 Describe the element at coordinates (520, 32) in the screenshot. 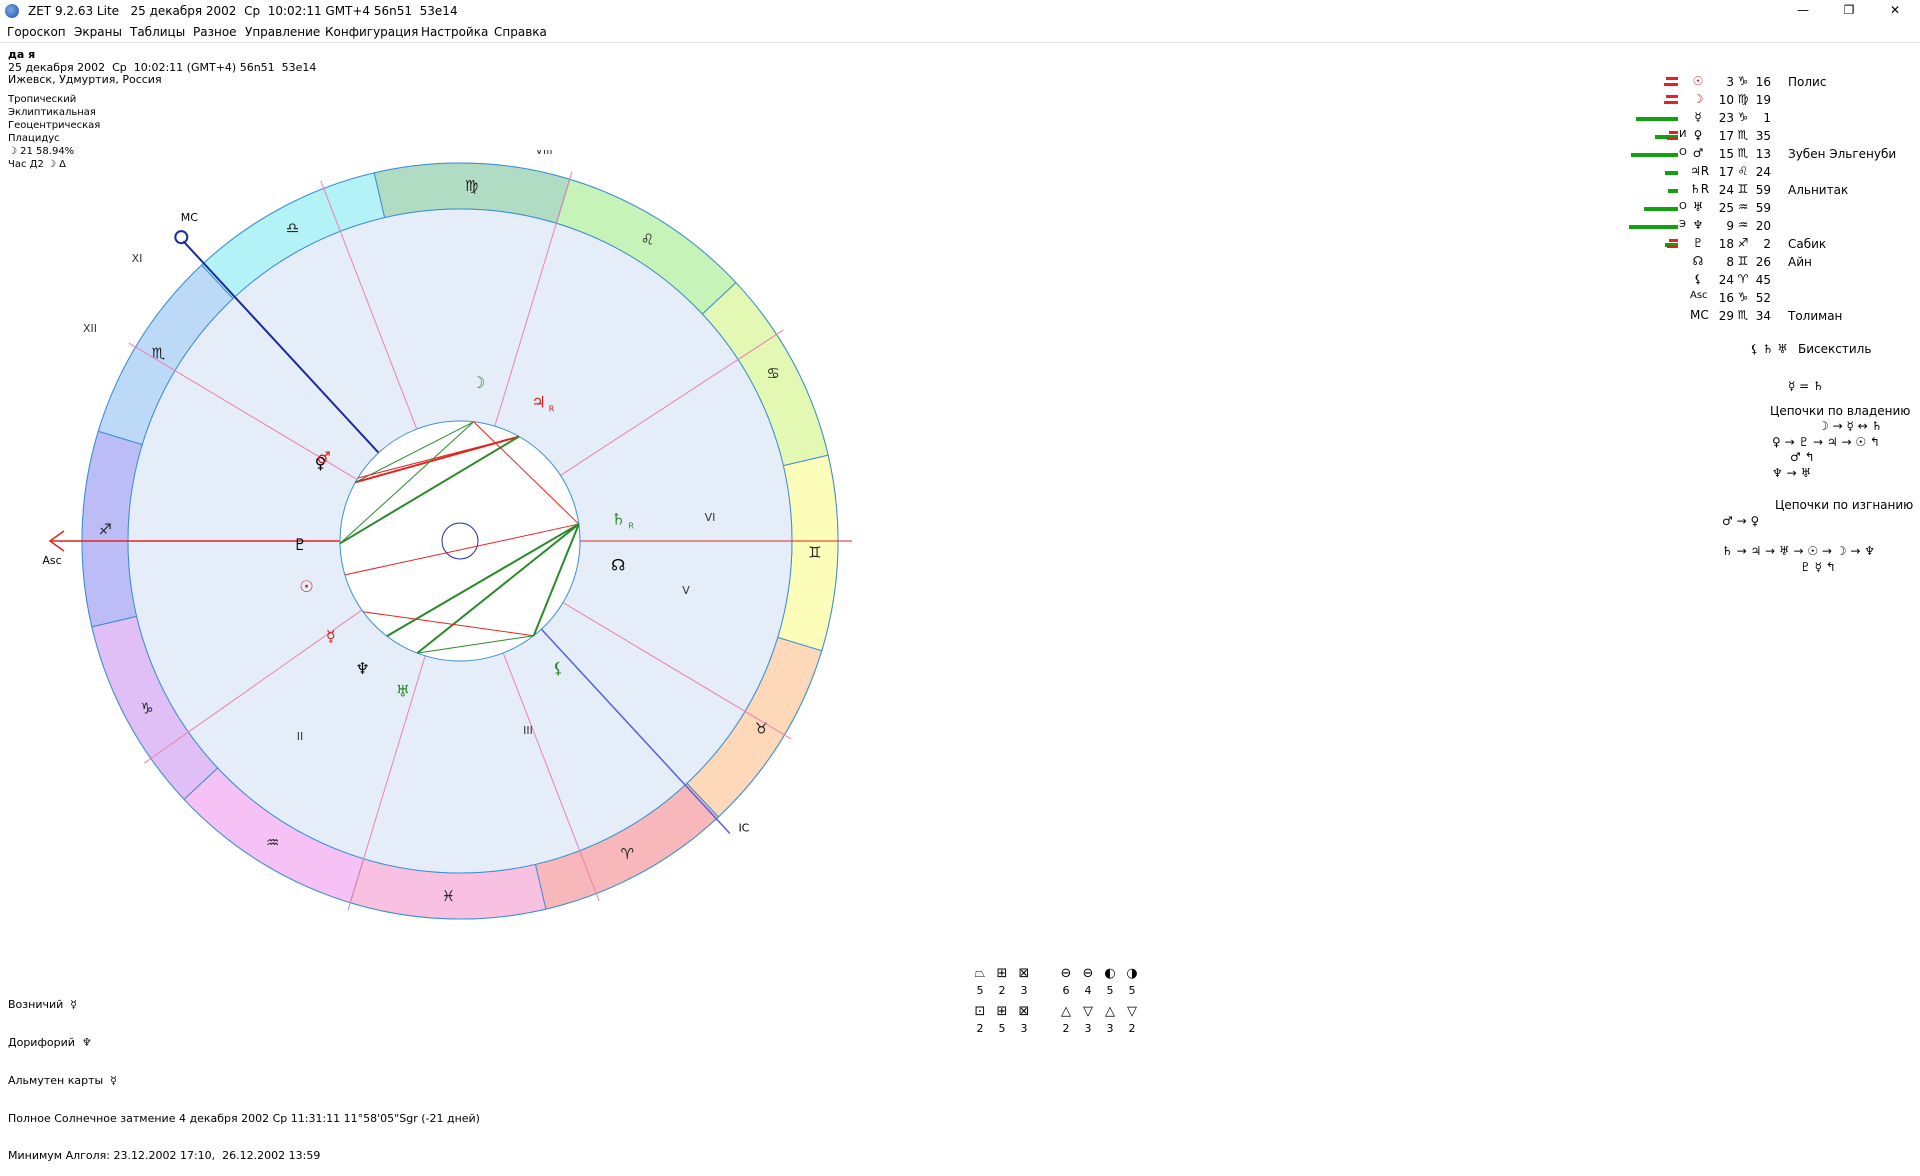

I see `menu-help: Справка` at that location.